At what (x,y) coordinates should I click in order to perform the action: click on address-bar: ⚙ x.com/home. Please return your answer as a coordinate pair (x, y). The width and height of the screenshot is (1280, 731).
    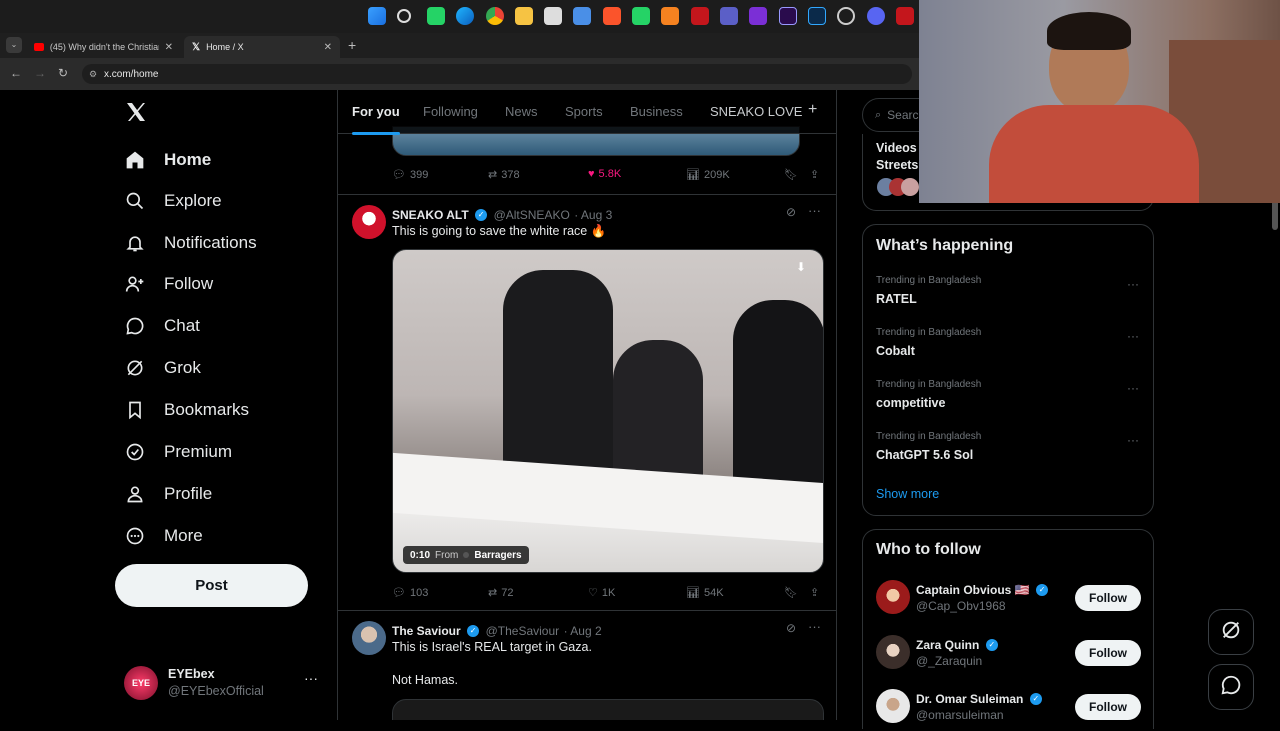
    Looking at the image, I should click on (497, 74).